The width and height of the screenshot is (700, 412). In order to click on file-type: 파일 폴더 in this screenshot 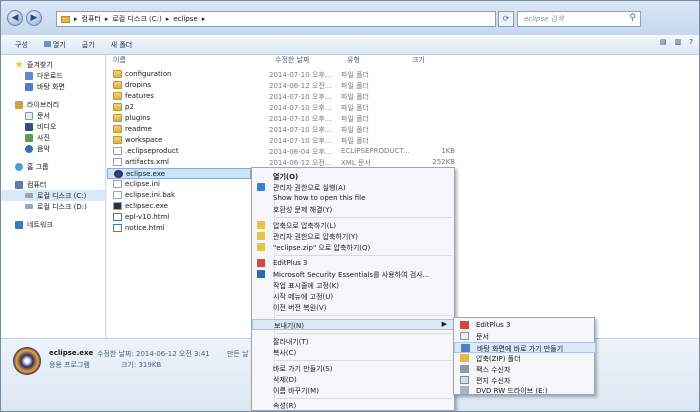, I will do `click(355, 86)`.